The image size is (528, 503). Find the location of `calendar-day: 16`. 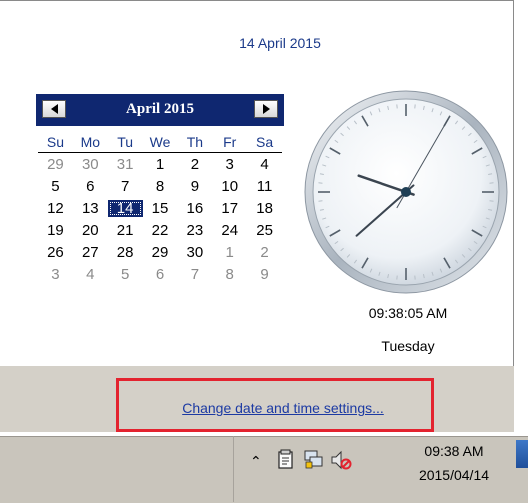

calendar-day: 16 is located at coordinates (194, 208).